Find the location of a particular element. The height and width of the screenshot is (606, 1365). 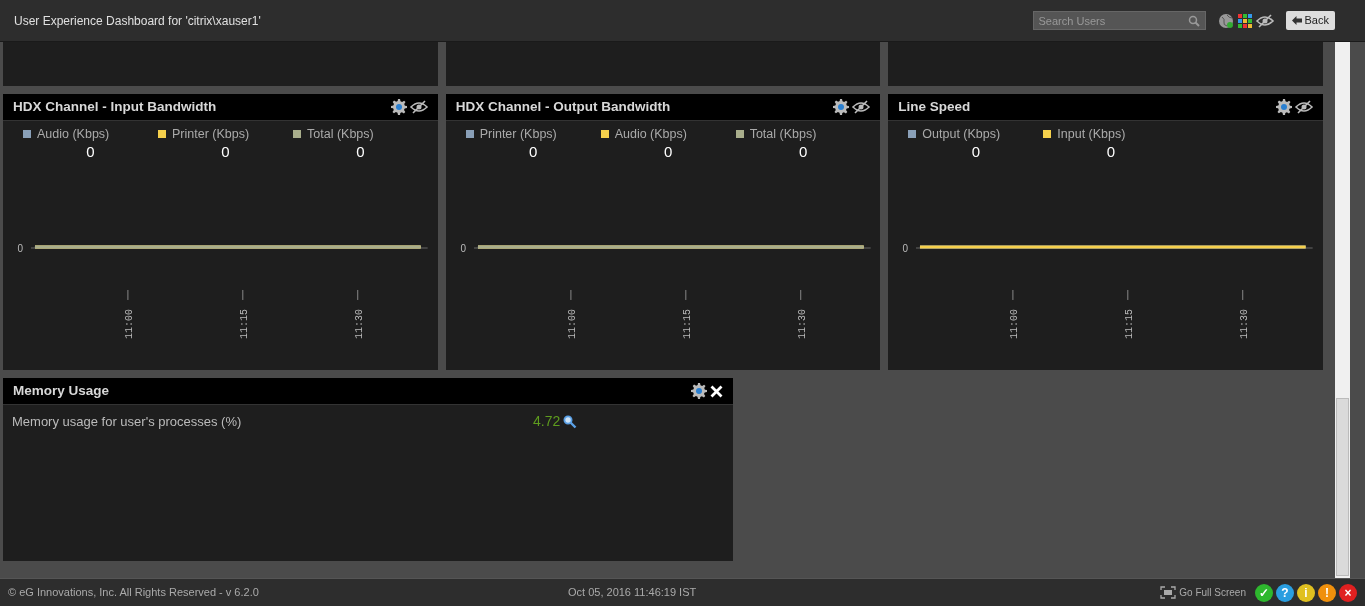

status-button: ! is located at coordinates (1327, 592).